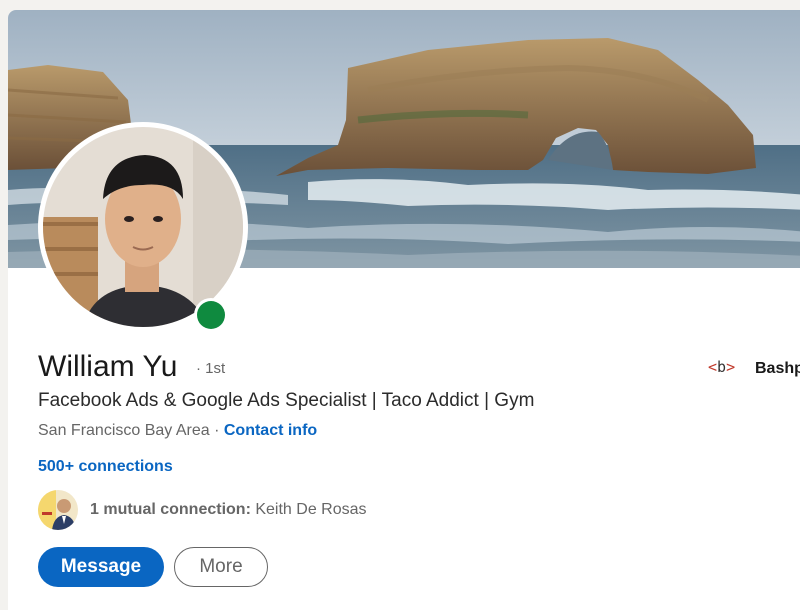  What do you see at coordinates (731, 367) in the screenshot?
I see `logo-right-bracket: >` at bounding box center [731, 367].